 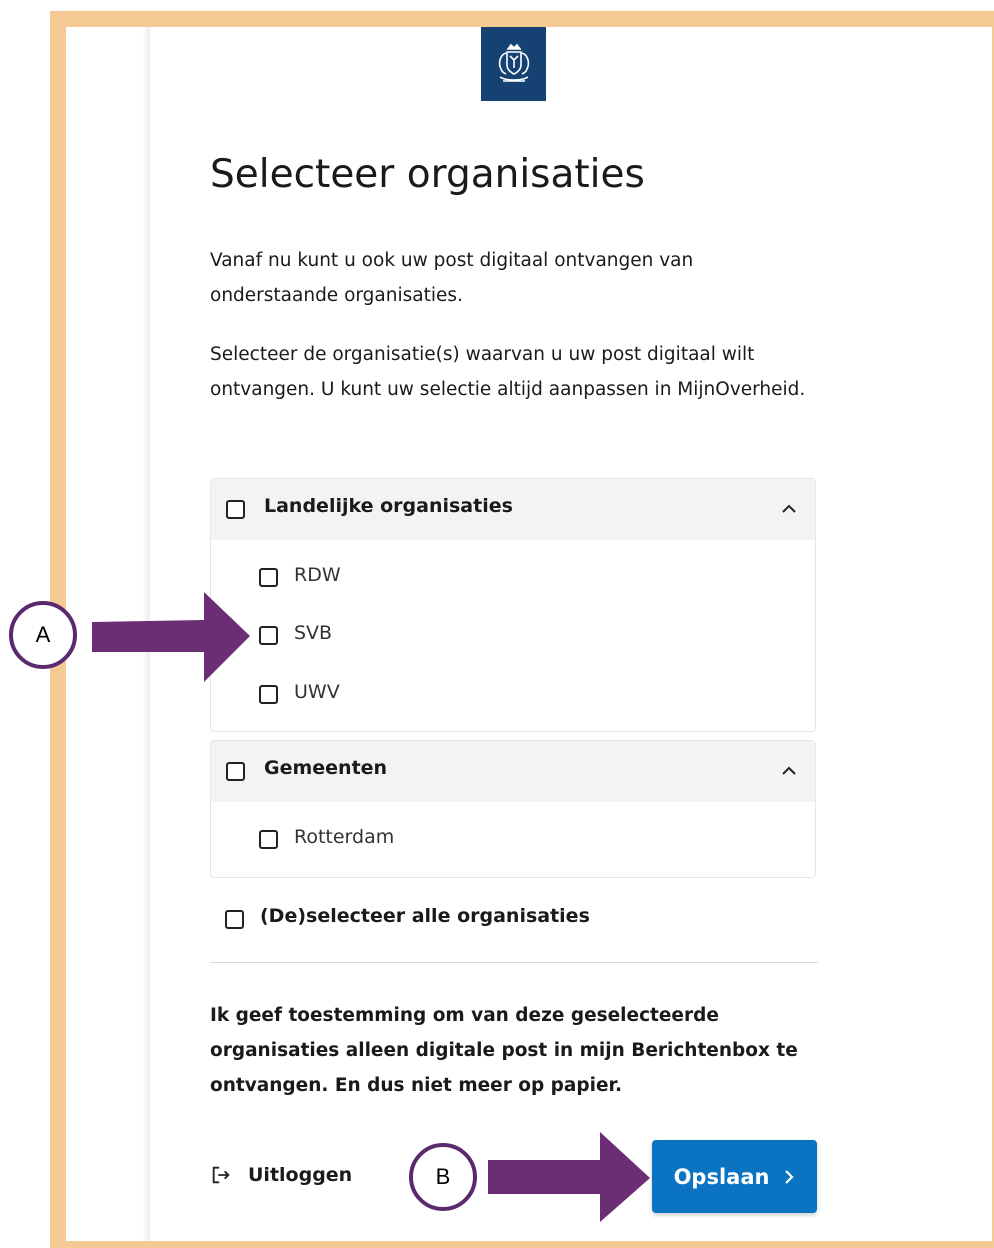 I want to click on group-gemeenten: Gemeenten Rotterdam, so click(x=513, y=809).